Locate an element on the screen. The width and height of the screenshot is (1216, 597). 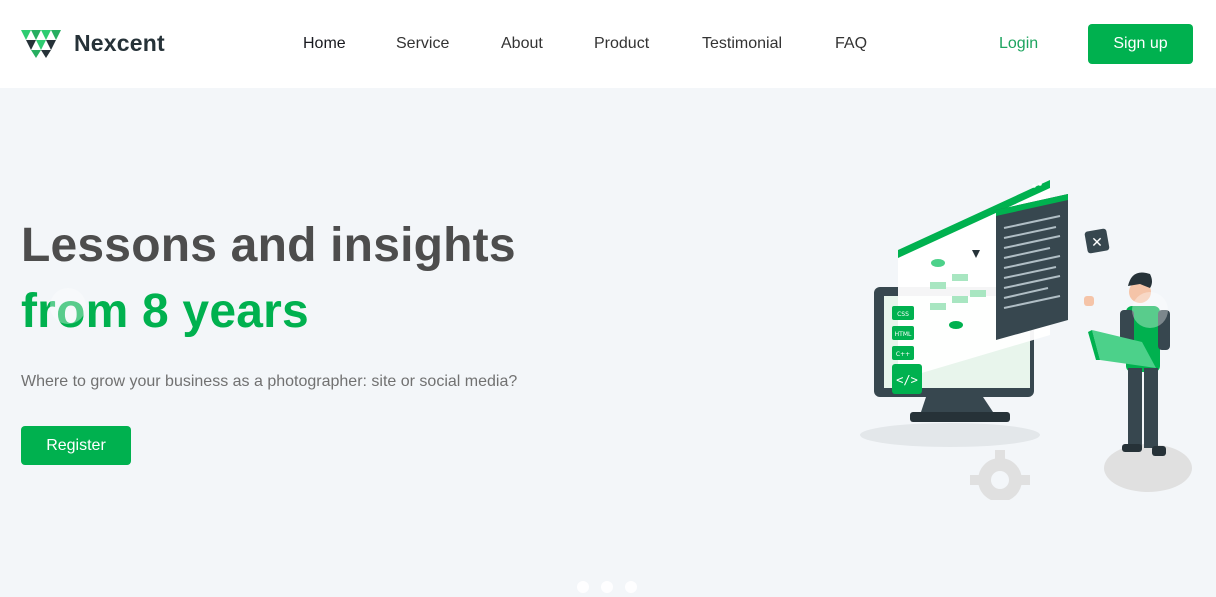
tag-css: CSS is located at coordinates (903, 314).